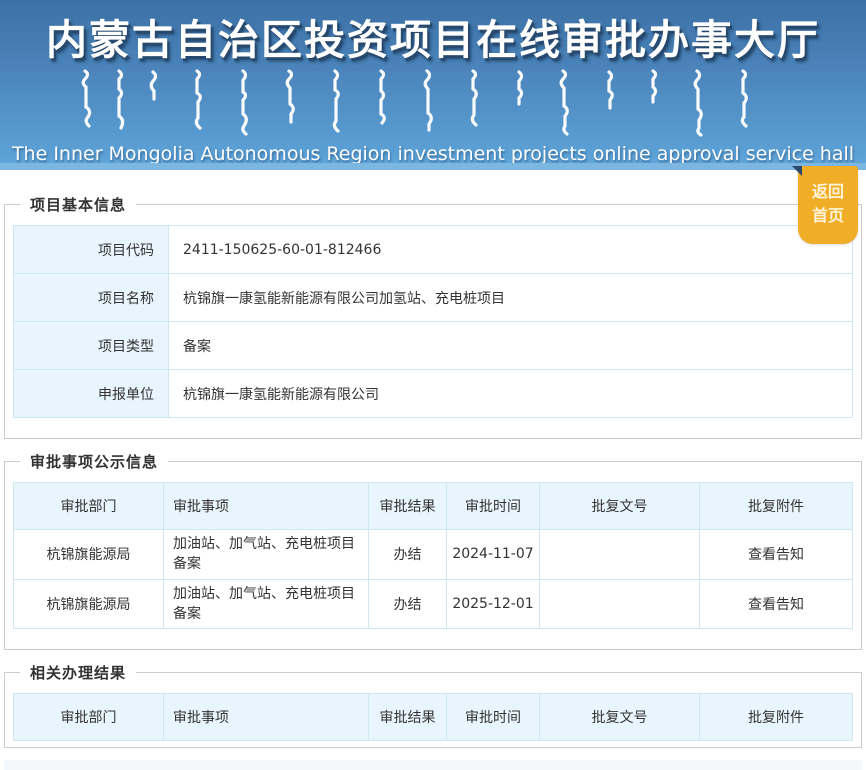 This screenshot has width=866, height=770. Describe the element at coordinates (510, 345) in the screenshot. I see `project-type-value: 备案` at that location.